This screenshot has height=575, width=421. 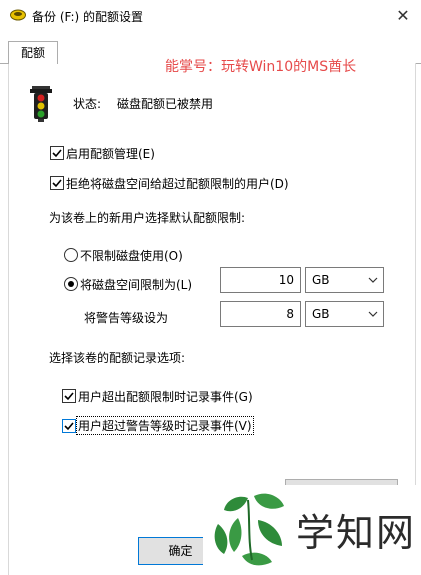 I want to click on log-limit-label: 用户超出配额限制时记录事件(G), so click(x=165, y=396).